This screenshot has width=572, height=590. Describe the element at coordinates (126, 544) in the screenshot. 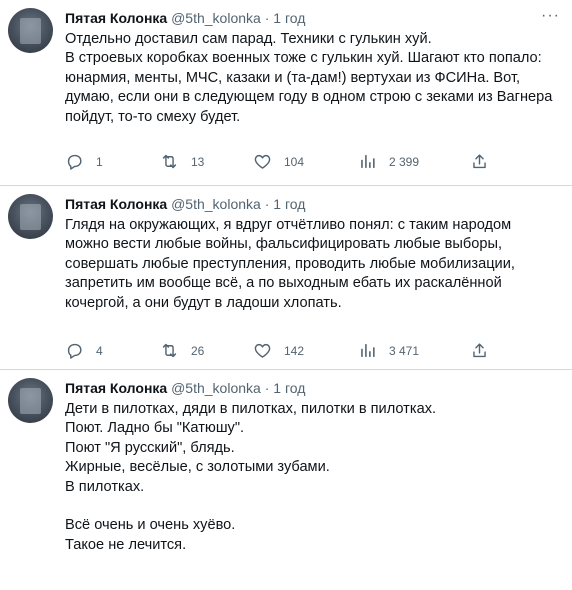

I see `tweet-text-line: Такое не лечится.` at that location.